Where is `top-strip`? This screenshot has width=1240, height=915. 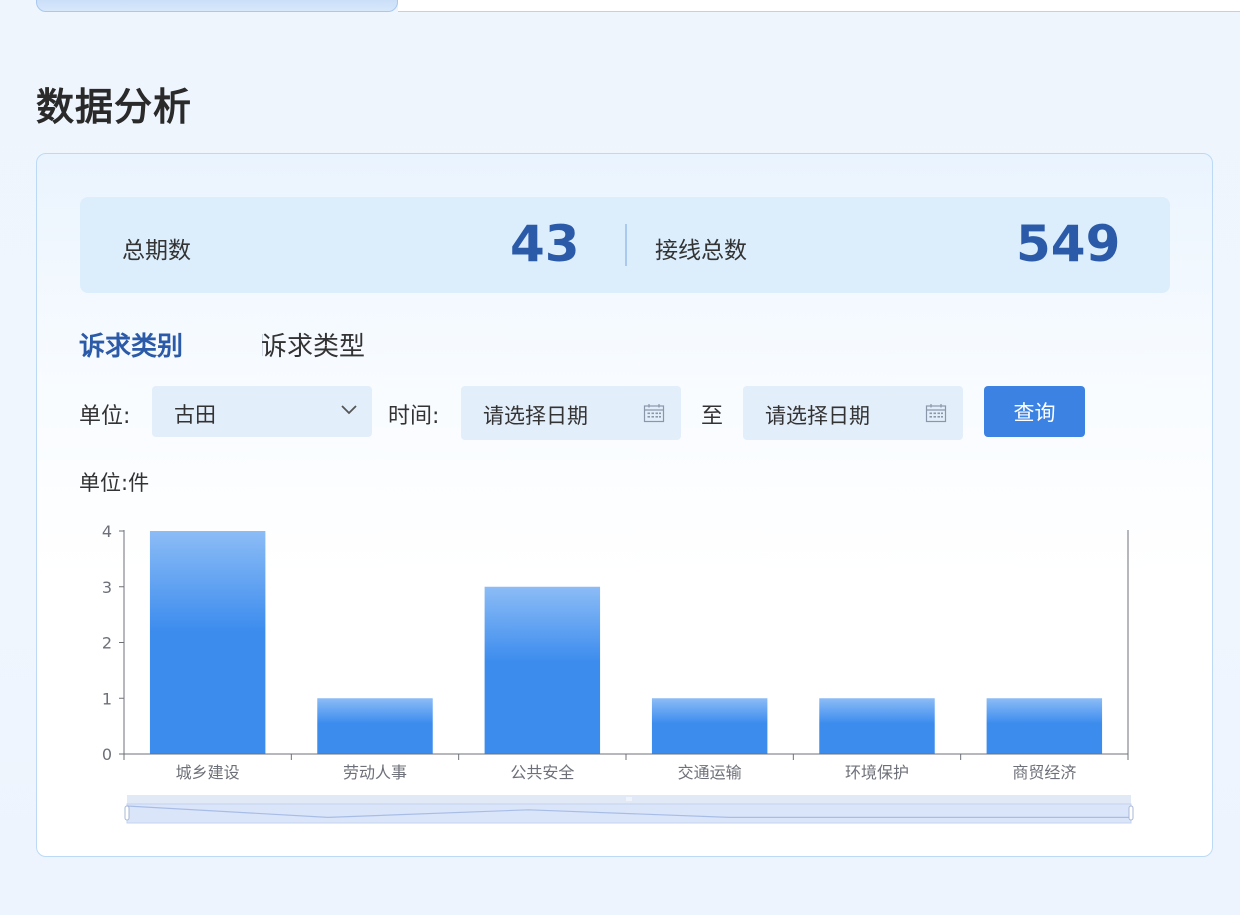
top-strip is located at coordinates (620, 7).